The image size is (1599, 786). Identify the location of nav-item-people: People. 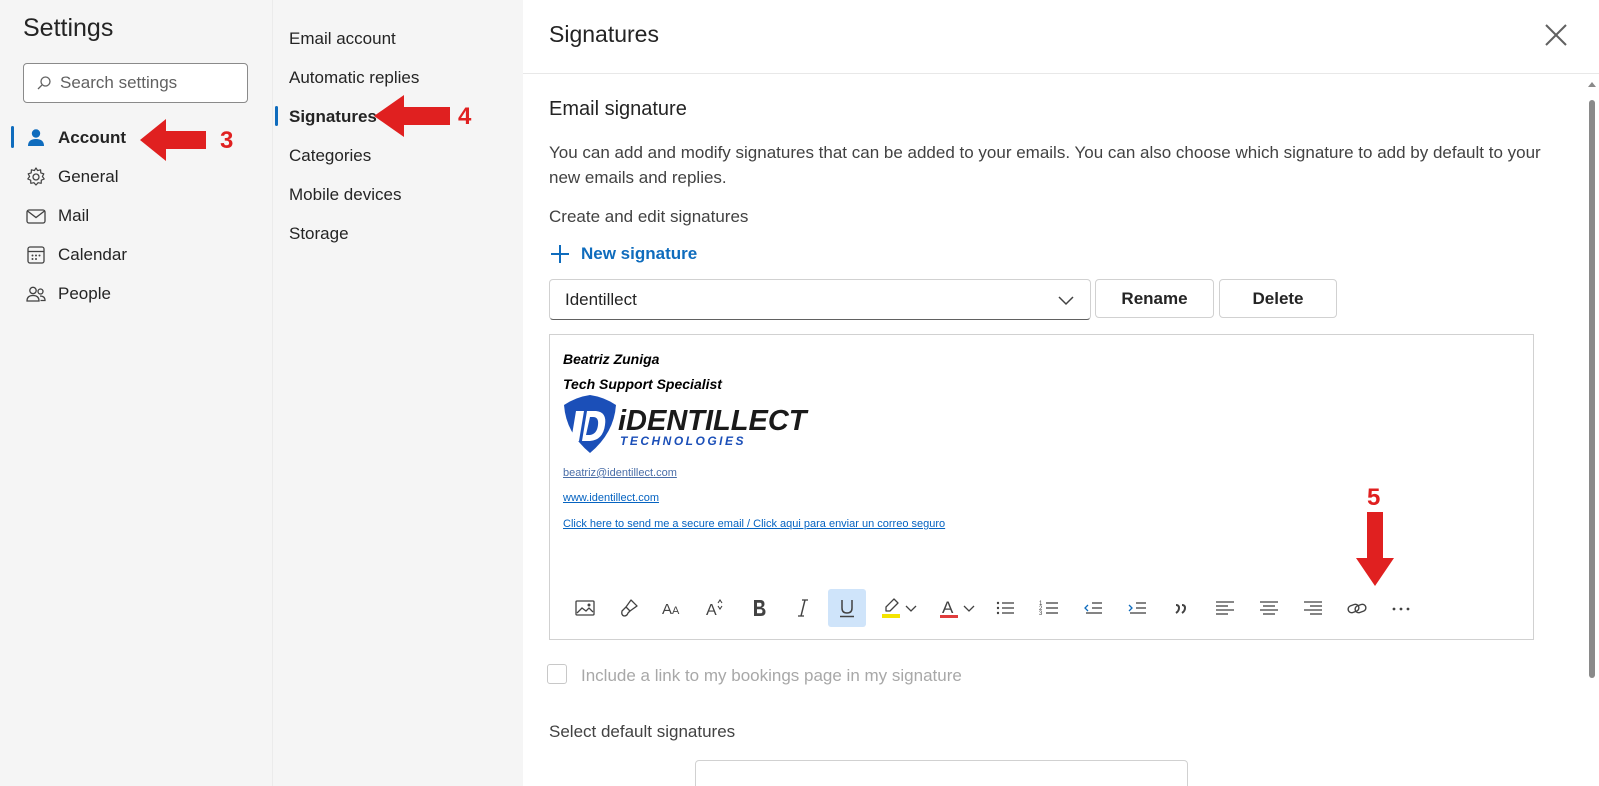
(136, 293).